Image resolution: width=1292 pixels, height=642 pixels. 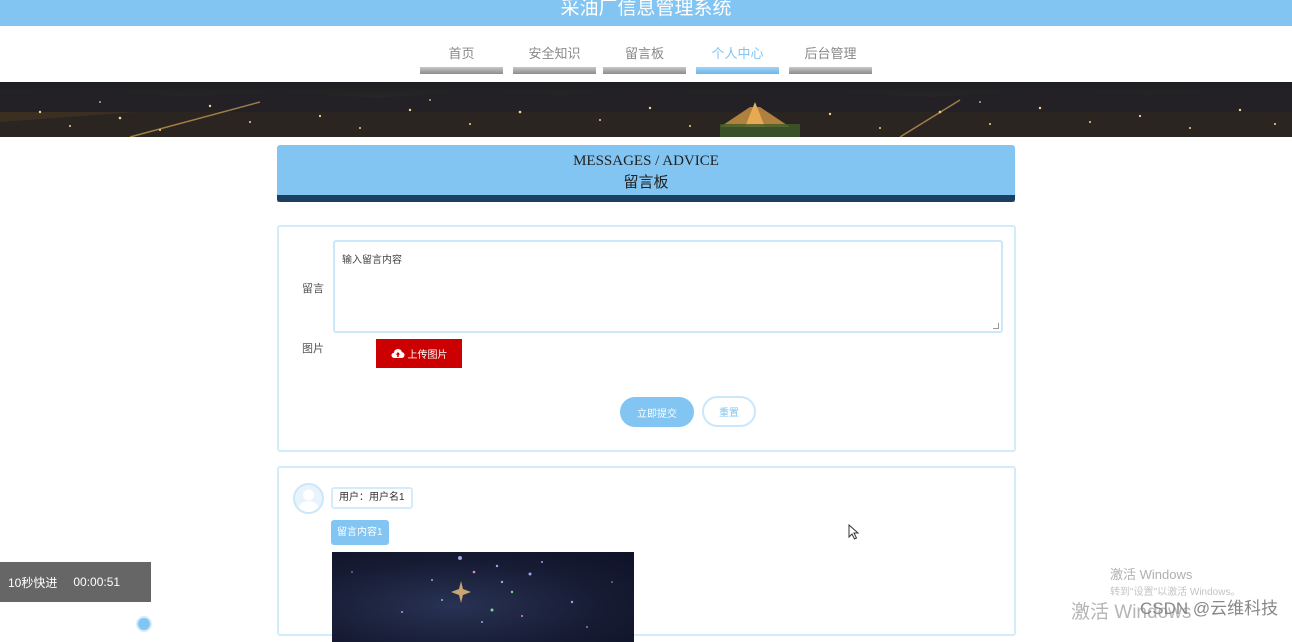 I want to click on city-night-illustration, so click(x=646, y=110).